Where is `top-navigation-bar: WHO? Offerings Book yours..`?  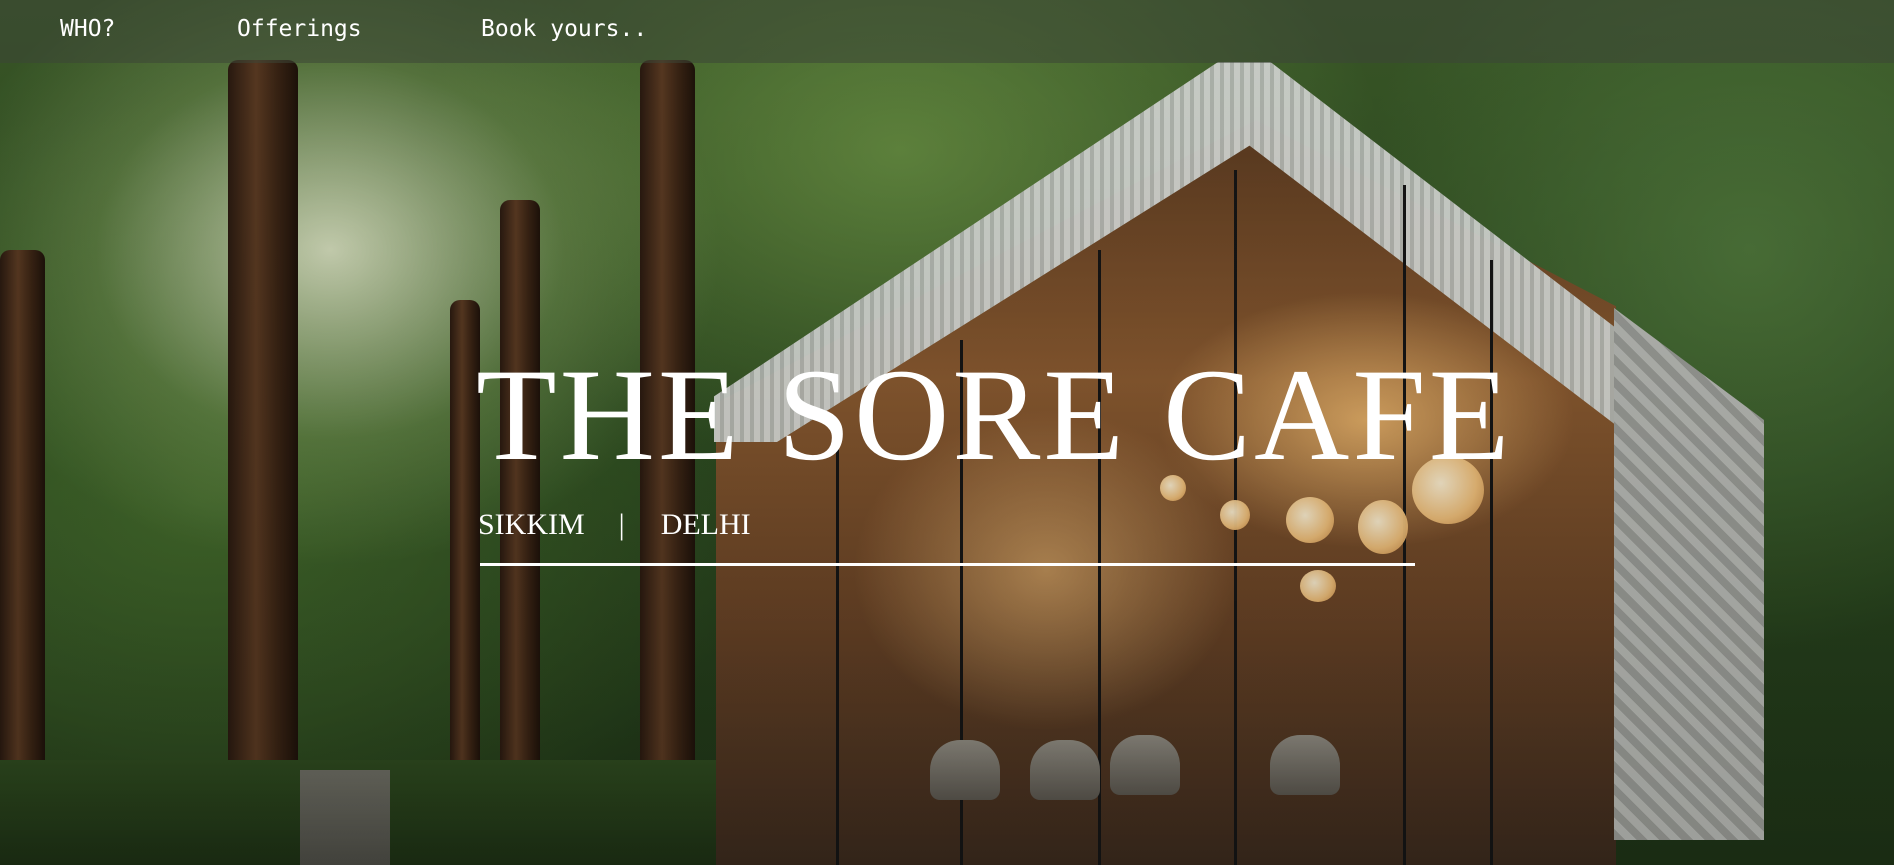 top-navigation-bar: WHO? Offerings Book yours.. is located at coordinates (947, 31).